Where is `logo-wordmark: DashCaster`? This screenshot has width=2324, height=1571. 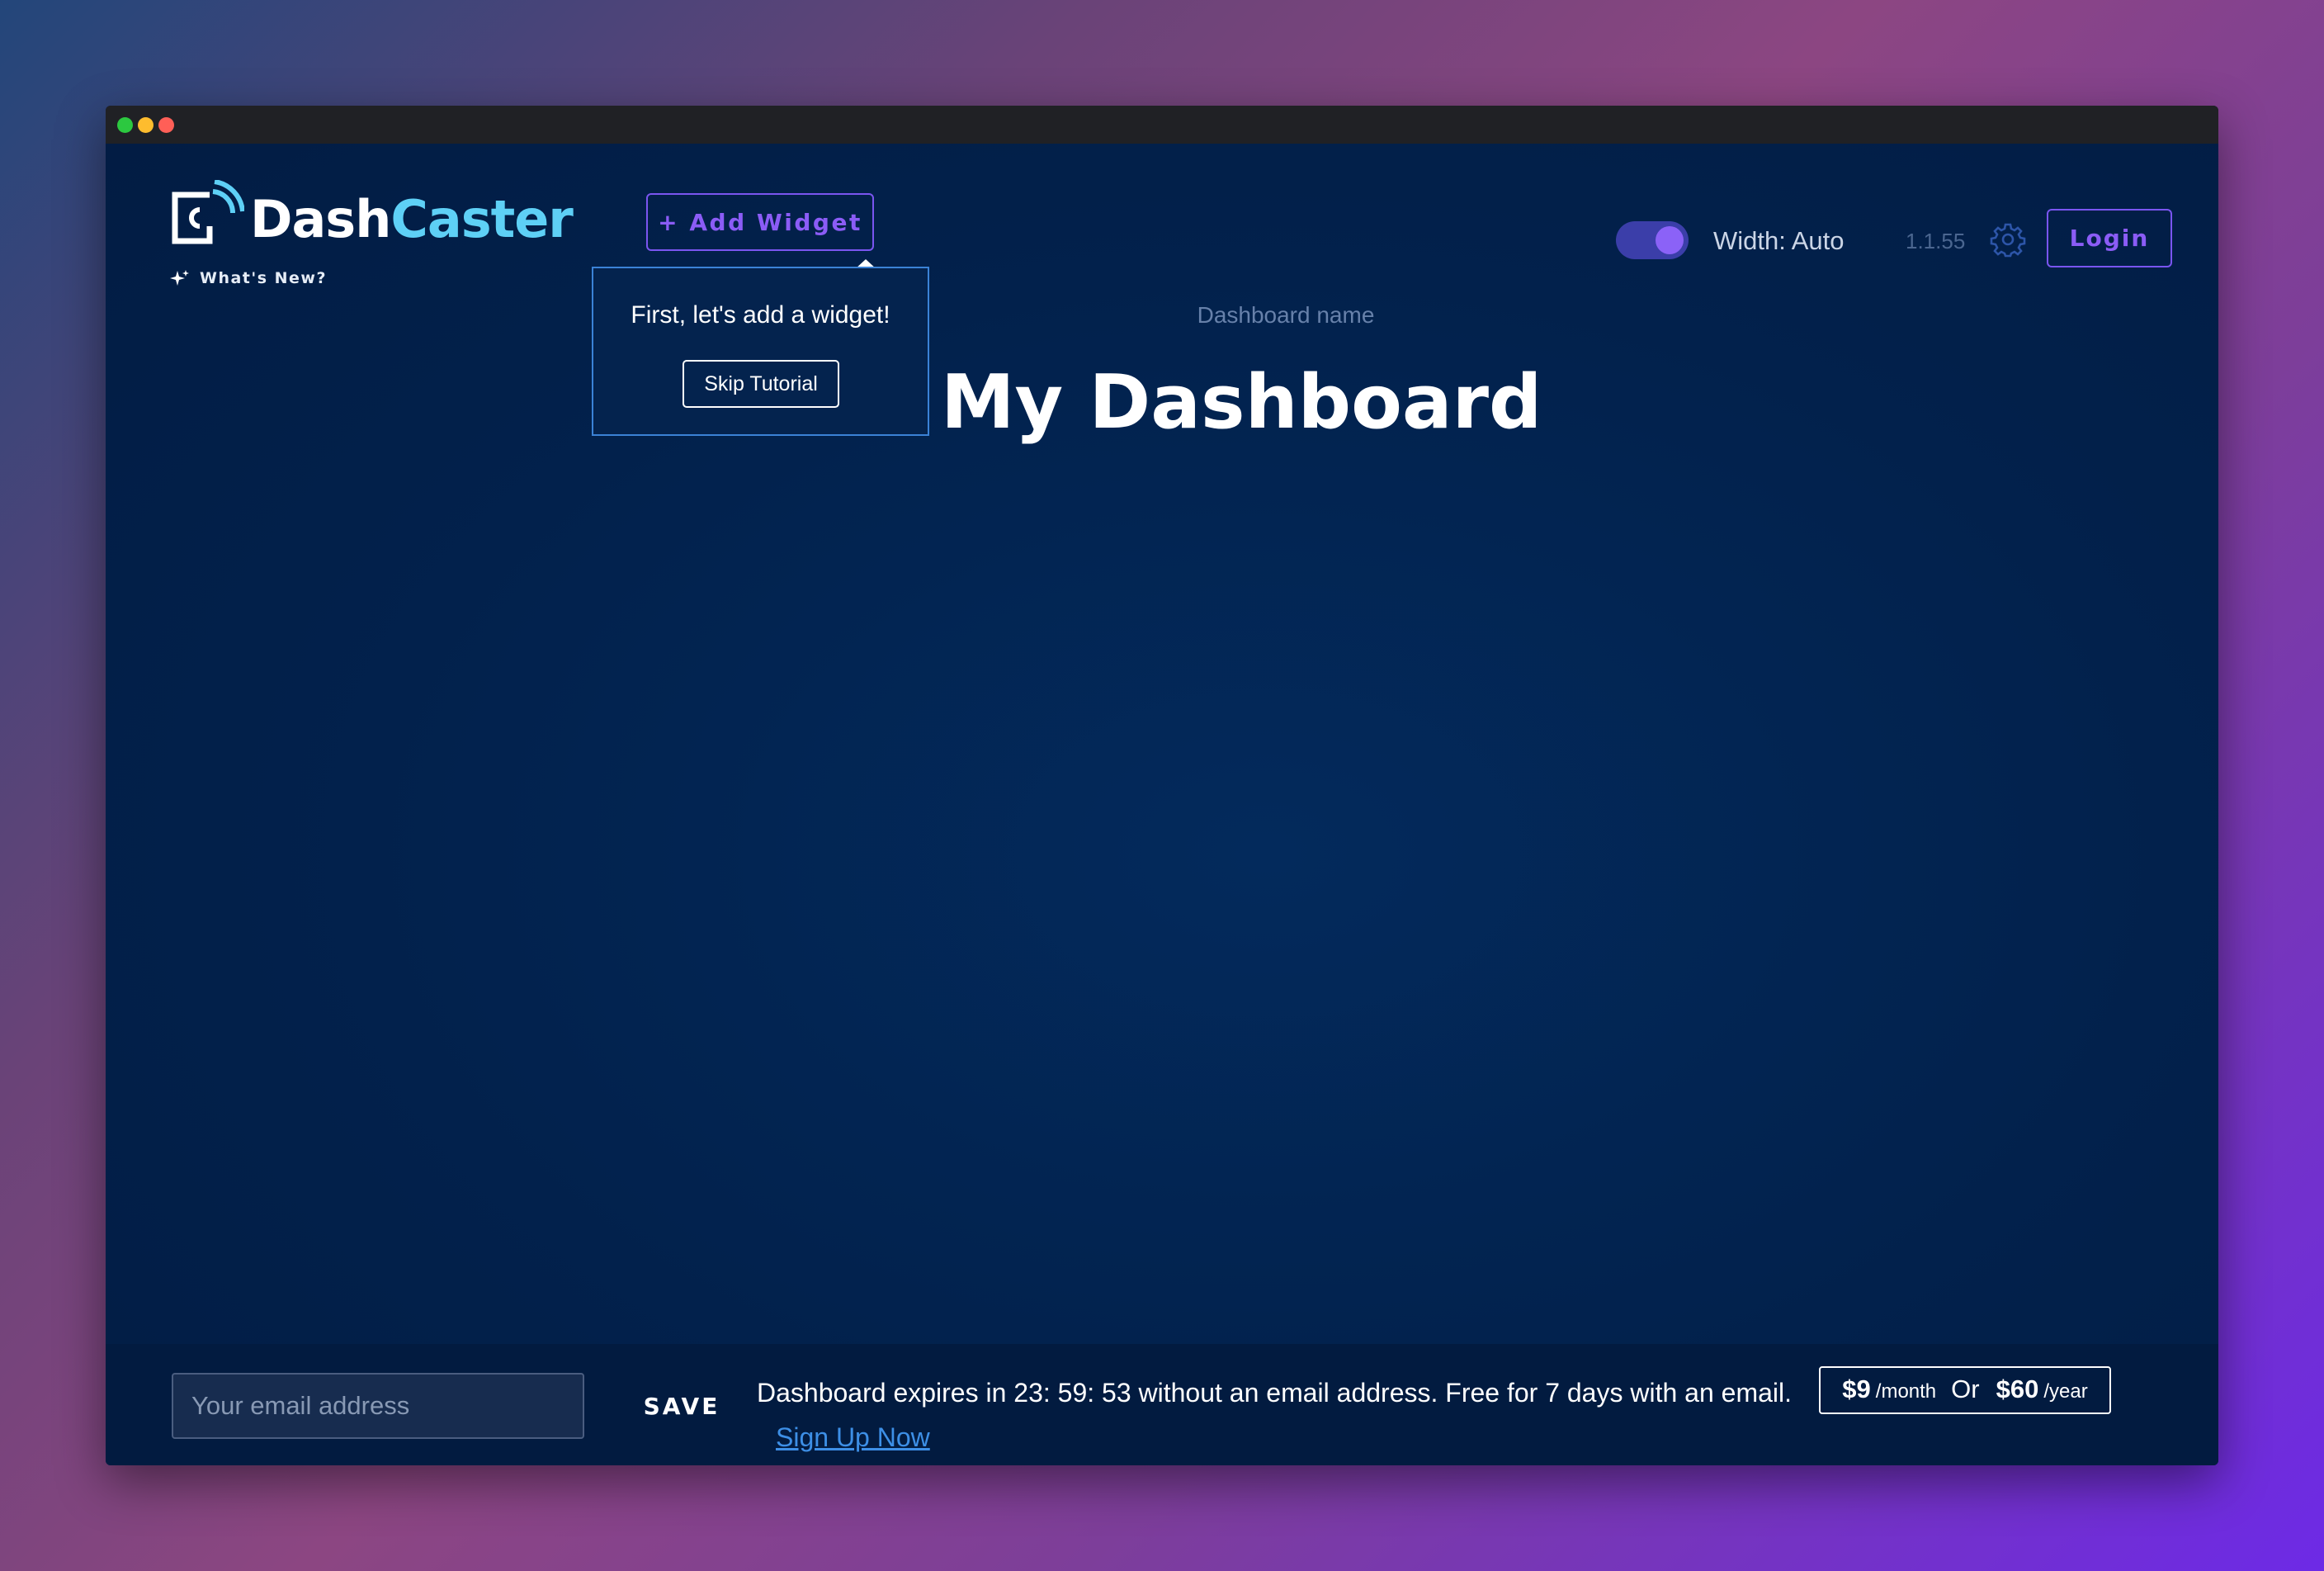
logo-wordmark: DashCaster is located at coordinates (412, 220).